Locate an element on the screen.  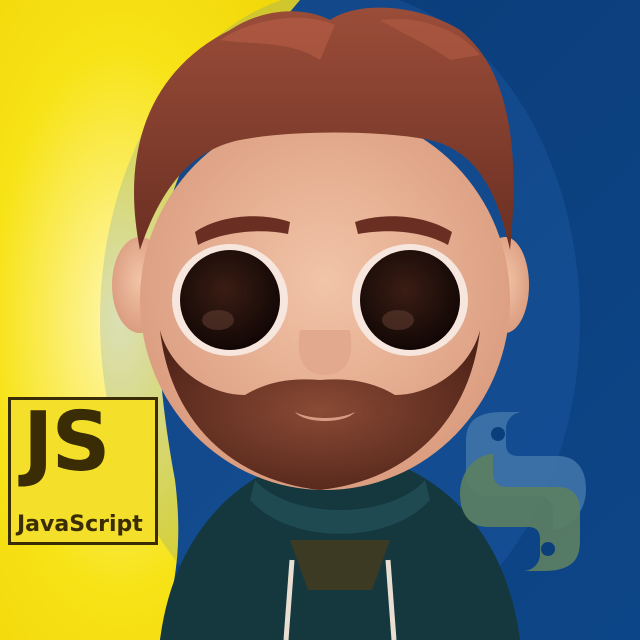
python-logo-icon is located at coordinates (523, 491).